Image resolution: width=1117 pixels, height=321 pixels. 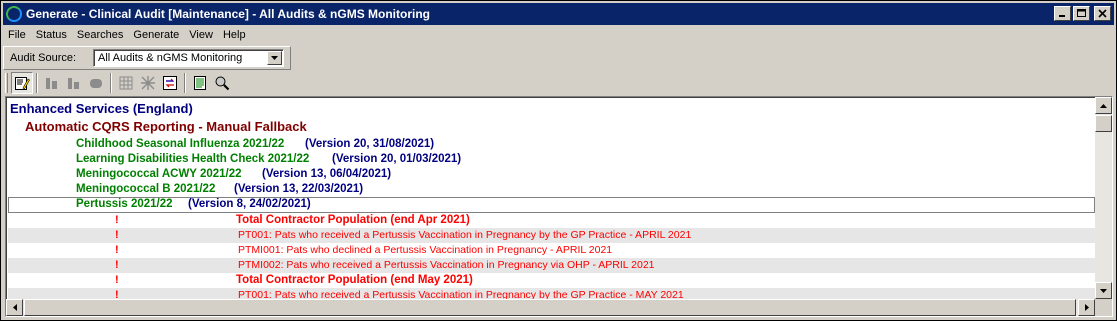 I want to click on toolbar, so click(x=118, y=83).